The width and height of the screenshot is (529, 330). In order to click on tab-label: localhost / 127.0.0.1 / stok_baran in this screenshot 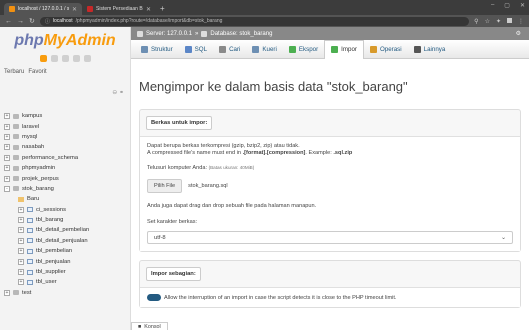, I will do `click(43, 9)`.